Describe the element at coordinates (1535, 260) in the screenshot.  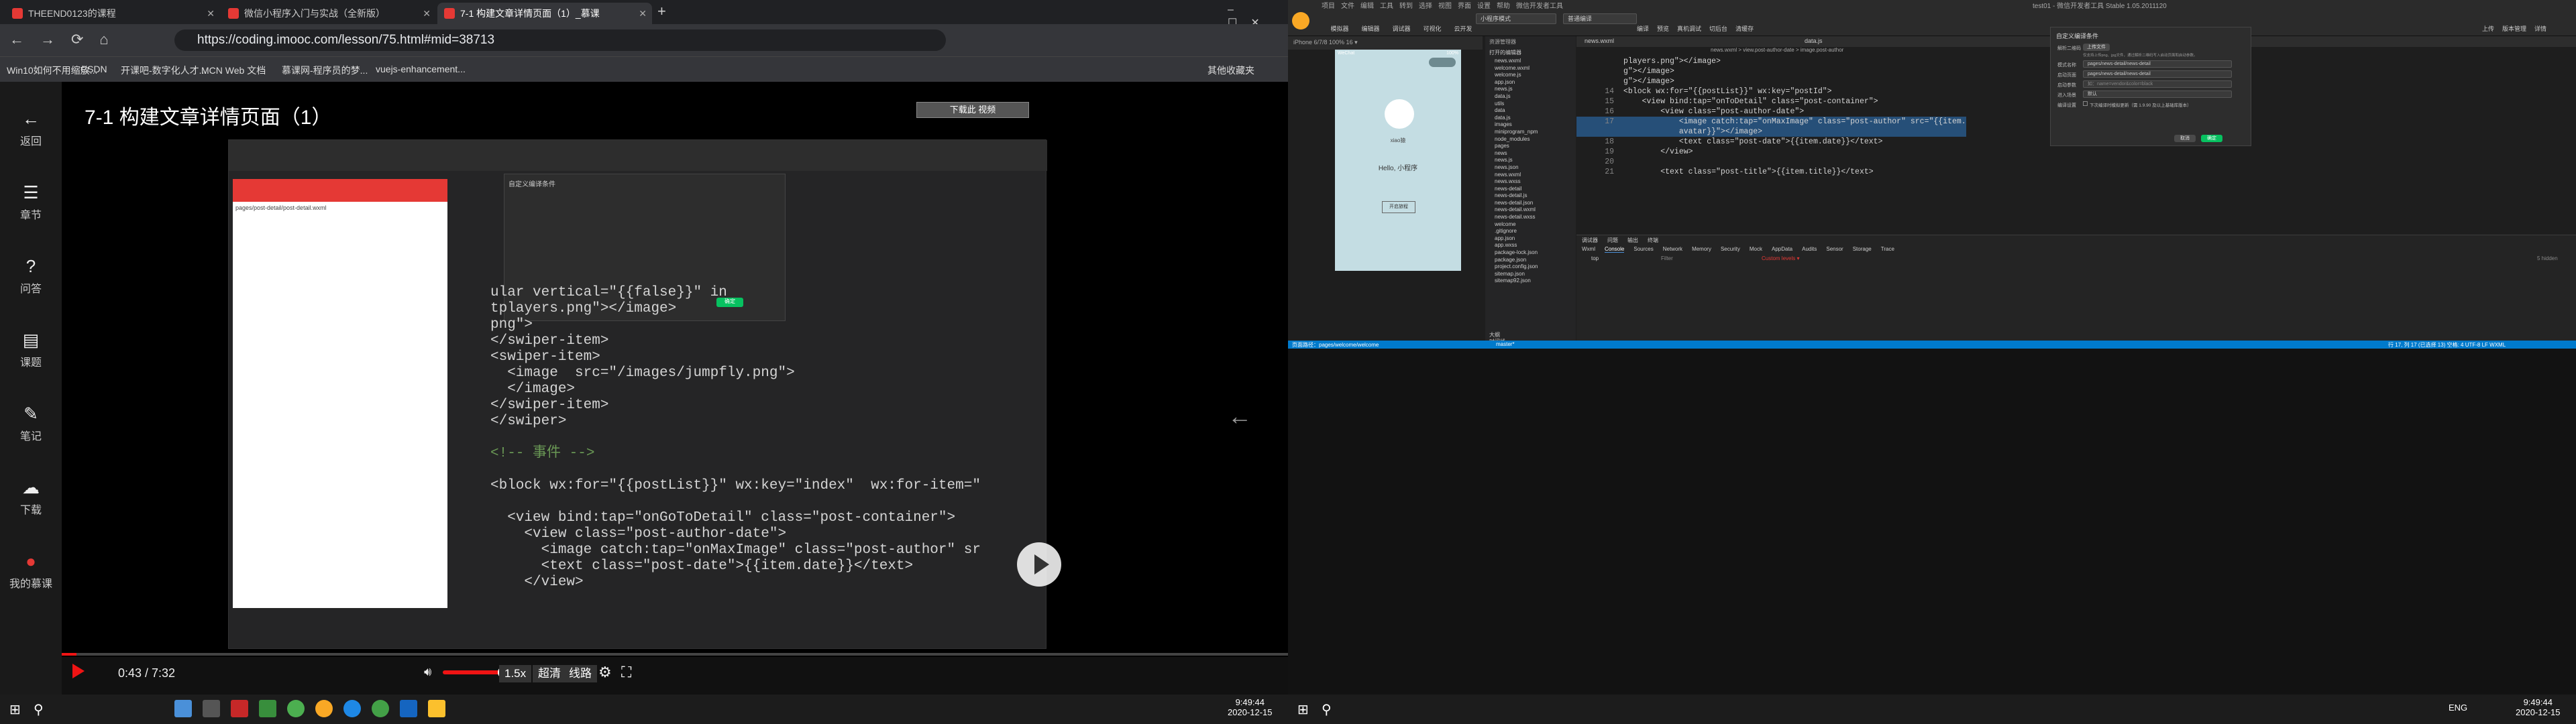
I see `file-tree-item: package.json` at that location.